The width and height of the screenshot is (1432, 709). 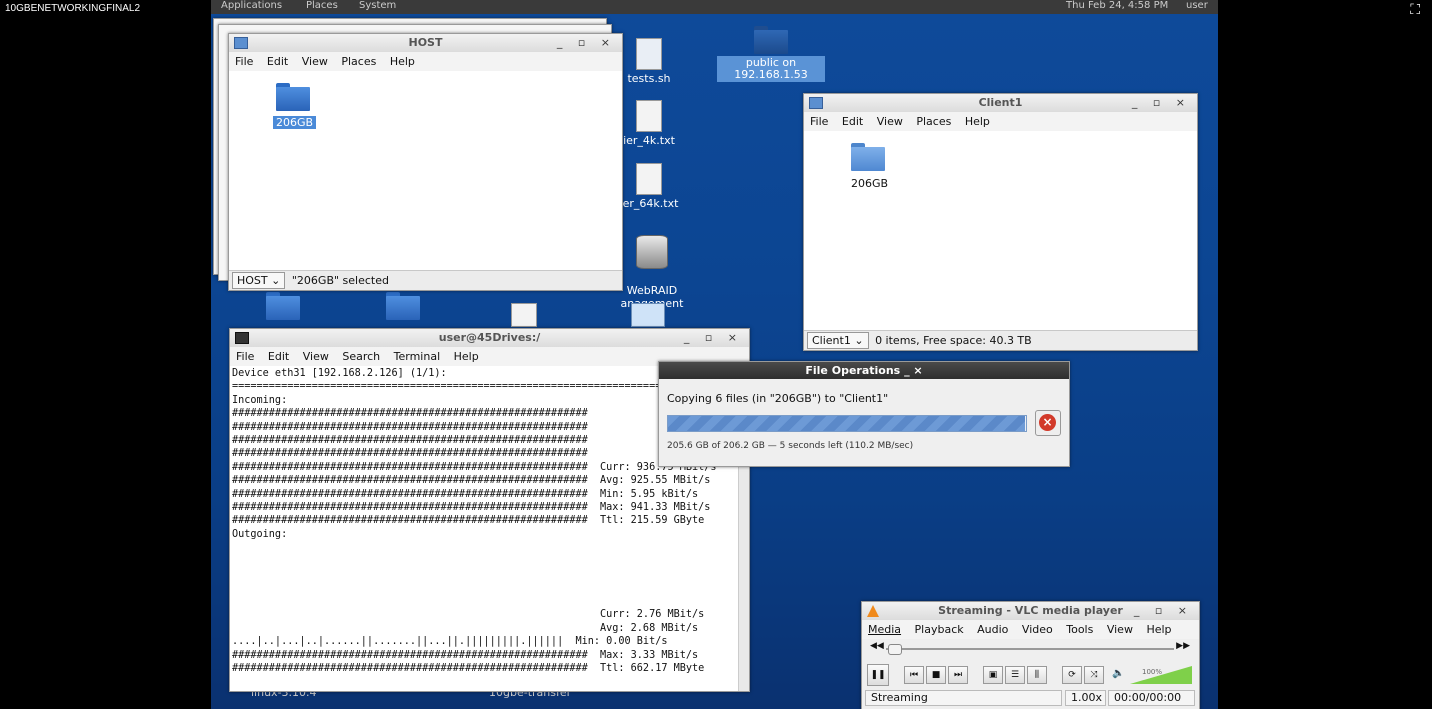 What do you see at coordinates (417, 356) in the screenshot?
I see `menu-terminal: Terminal` at bounding box center [417, 356].